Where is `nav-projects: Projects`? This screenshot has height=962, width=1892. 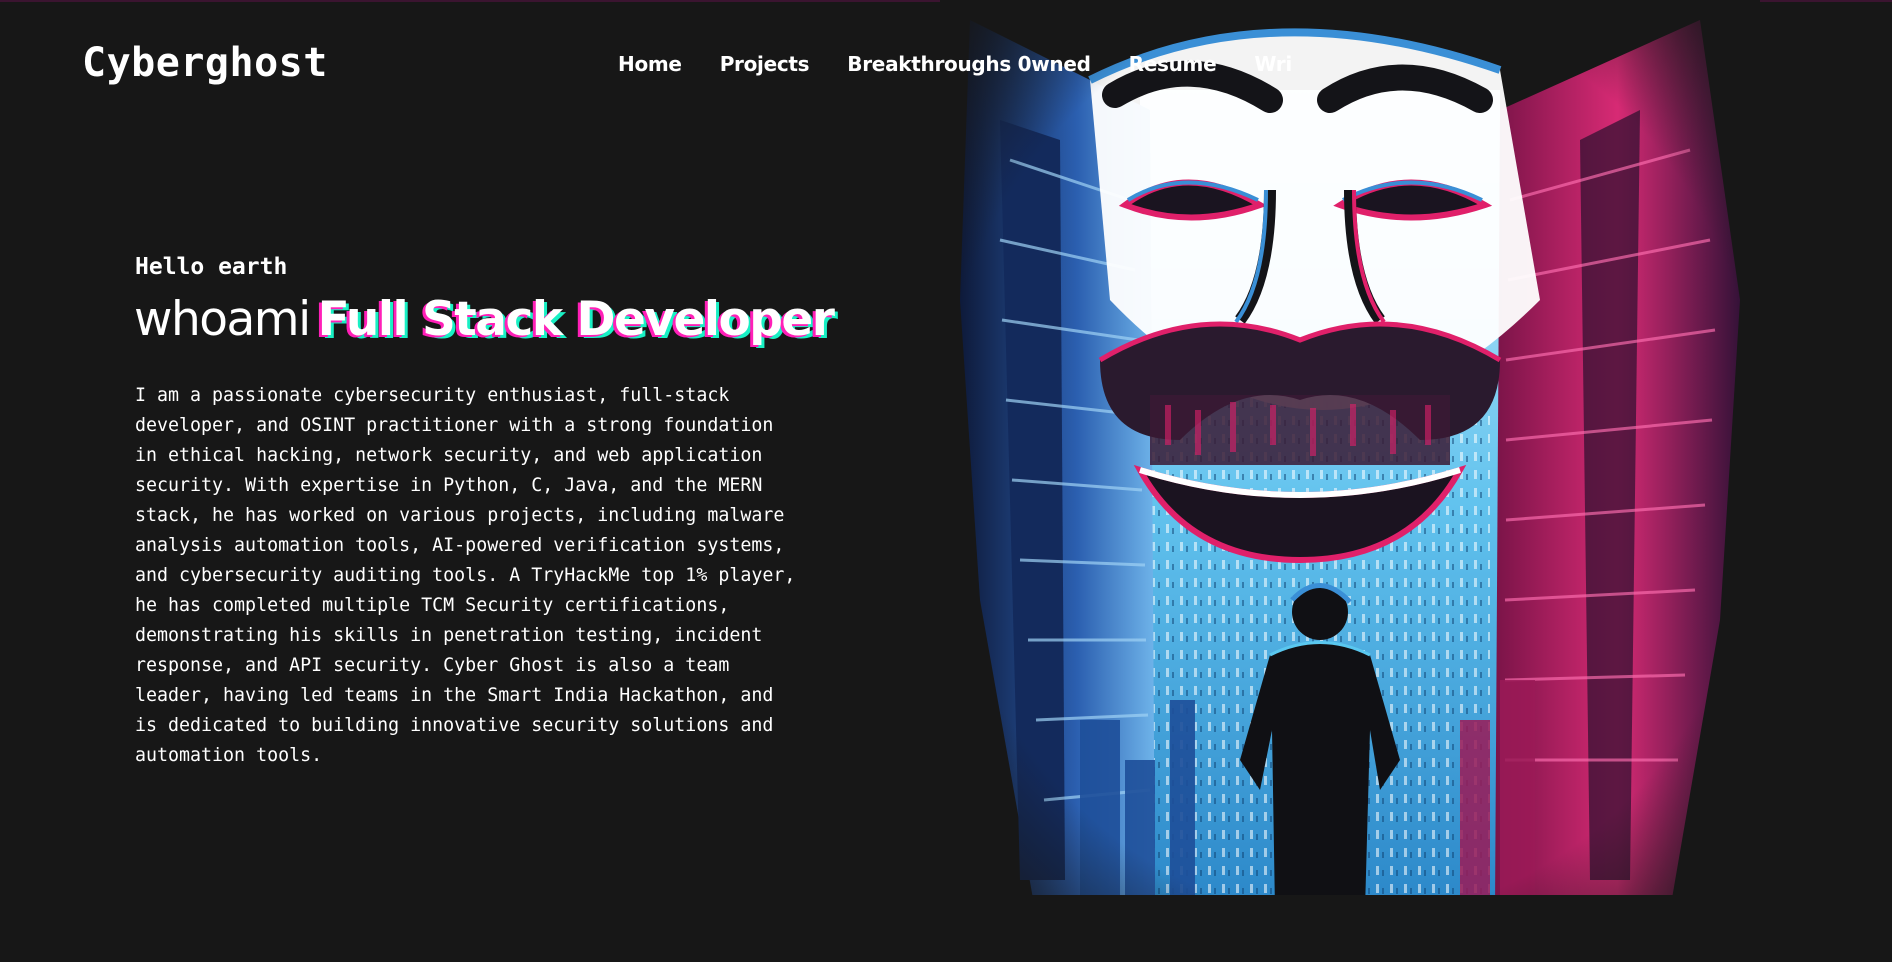
nav-projects: Projects is located at coordinates (765, 64).